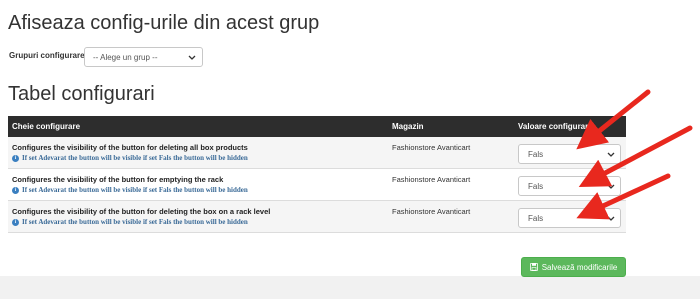 Image resolution: width=700 pixels, height=299 pixels. What do you see at coordinates (533, 267) in the screenshot?
I see `floppy-disk-icon` at bounding box center [533, 267].